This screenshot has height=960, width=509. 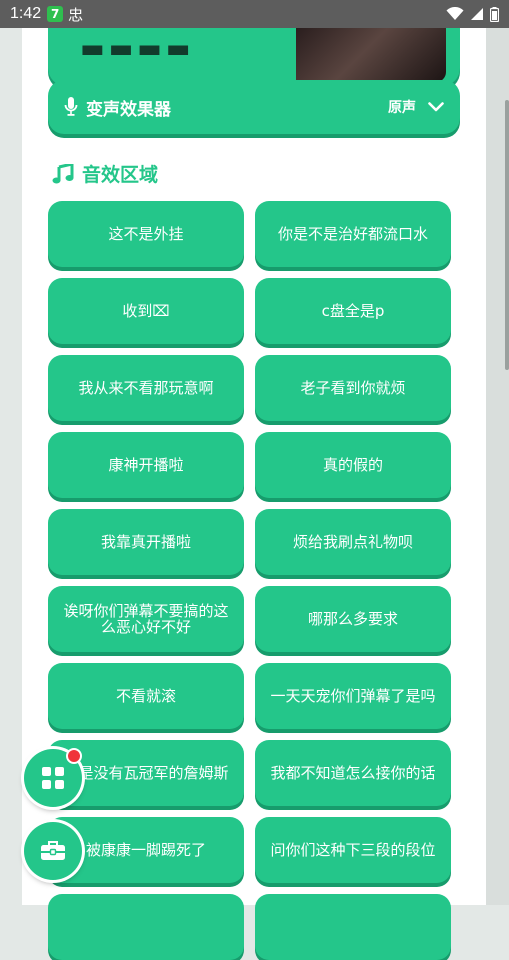 What do you see at coordinates (436, 107) in the screenshot?
I see `chevron-down-icon` at bounding box center [436, 107].